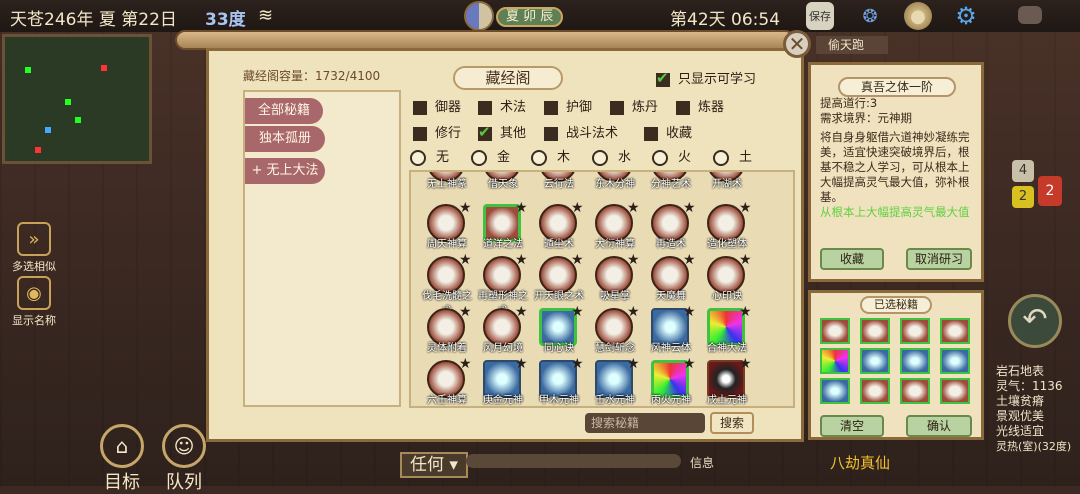  I want to click on book-label: 大衍神算, so click(615, 244).